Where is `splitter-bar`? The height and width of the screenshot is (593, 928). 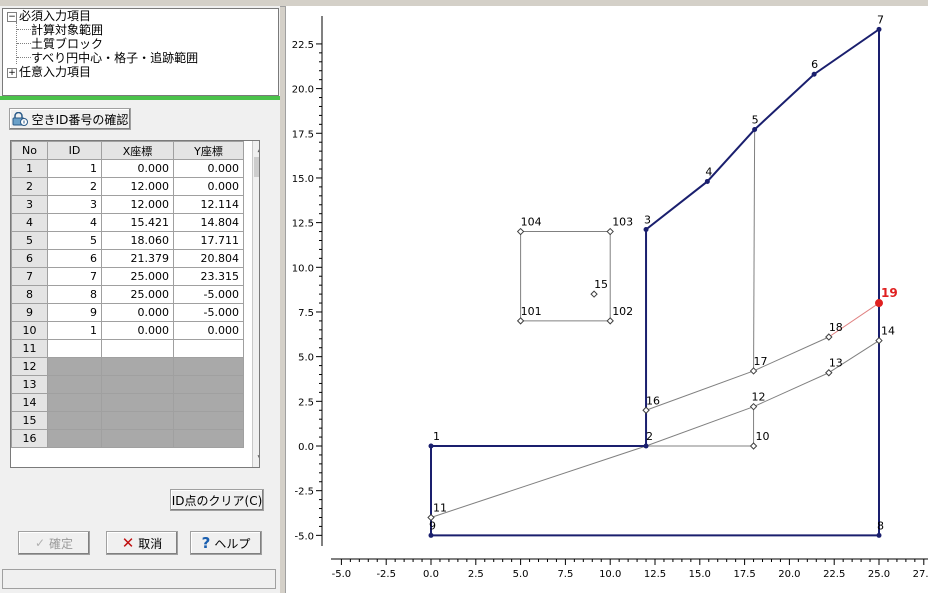 splitter-bar is located at coordinates (140, 98).